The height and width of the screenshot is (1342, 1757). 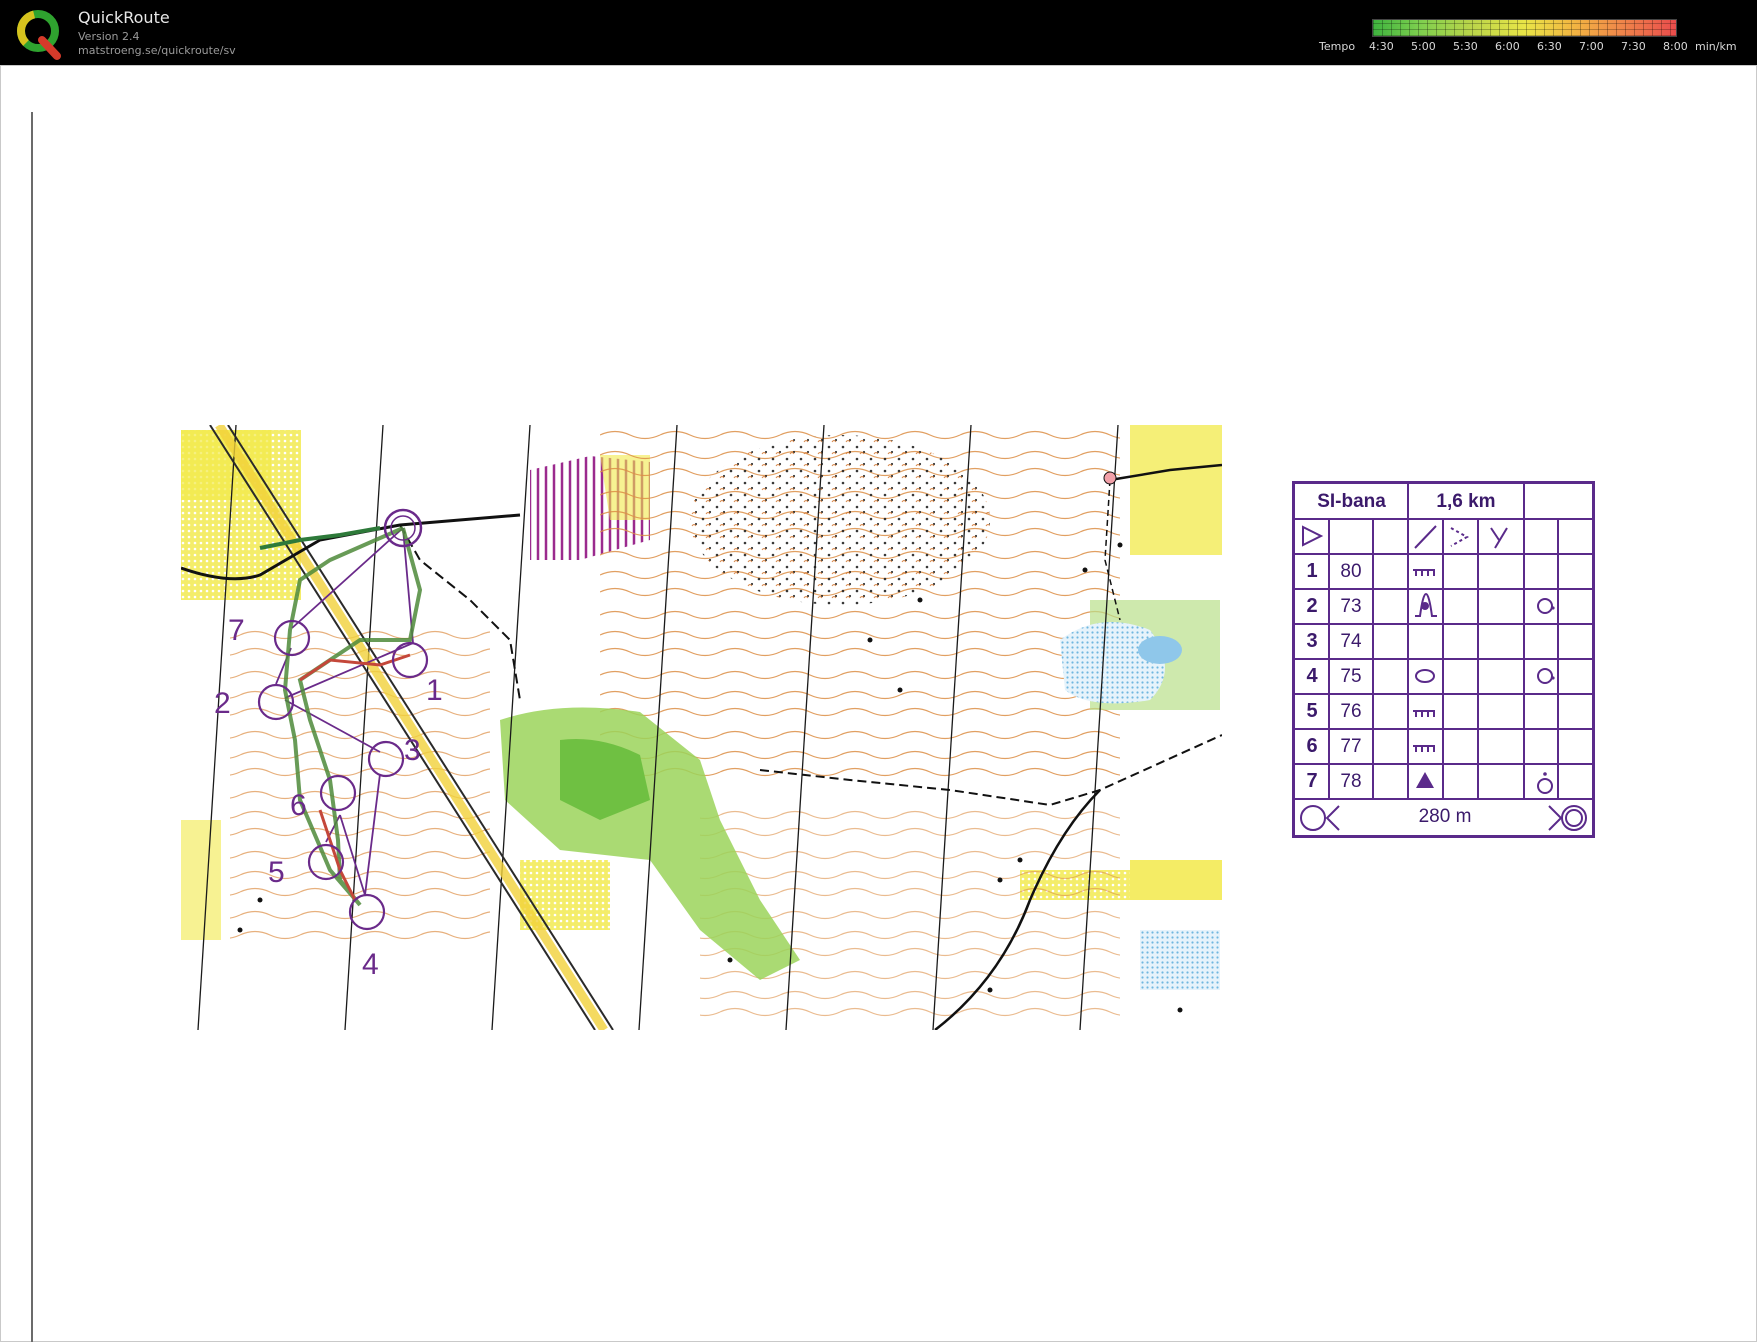 What do you see at coordinates (1312, 711) in the screenshot?
I see `control-row-number: 5` at bounding box center [1312, 711].